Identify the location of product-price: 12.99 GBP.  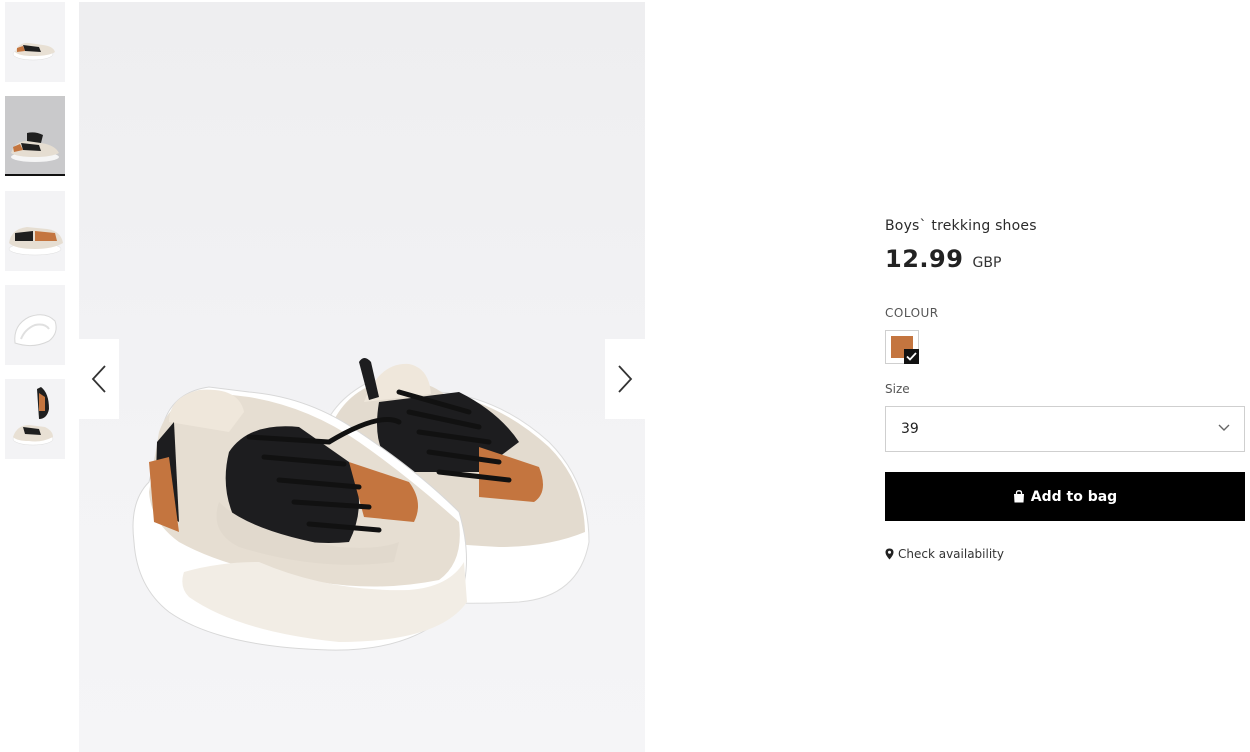
(943, 259).